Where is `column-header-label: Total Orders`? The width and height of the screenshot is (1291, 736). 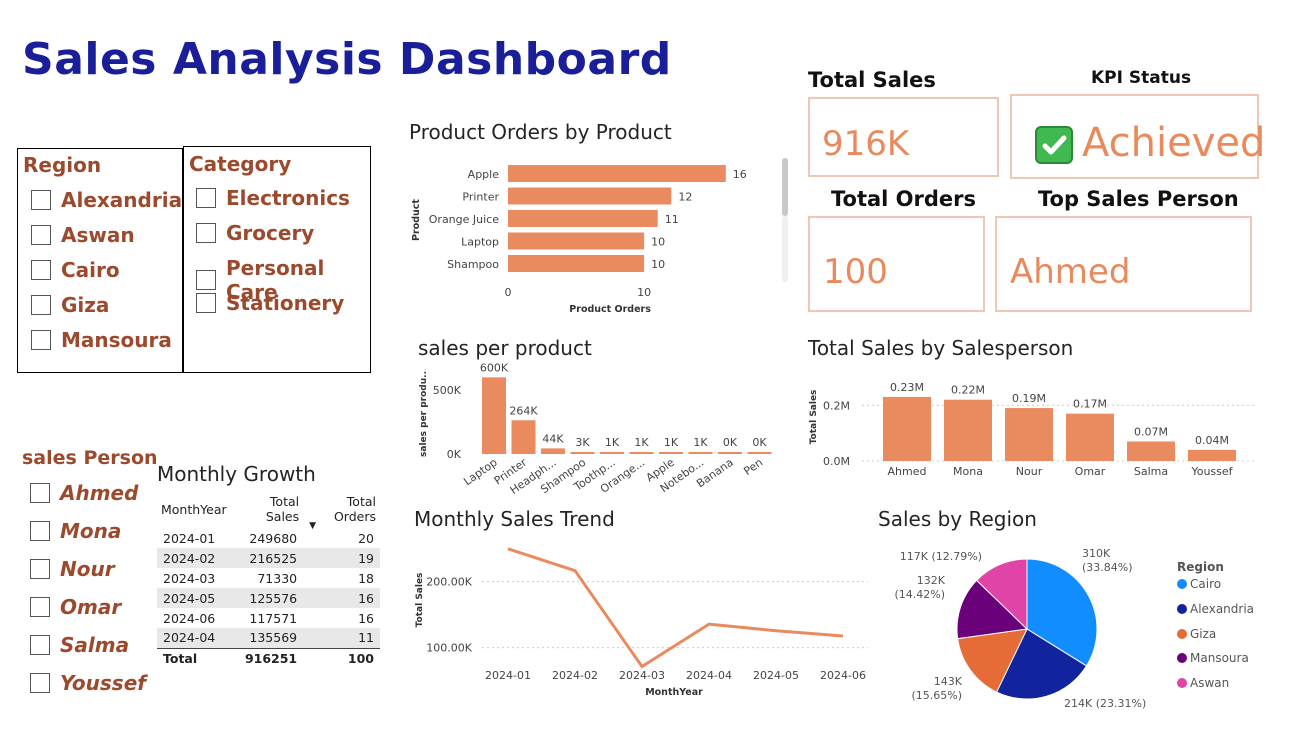 column-header-label: Total Orders is located at coordinates (354, 509).